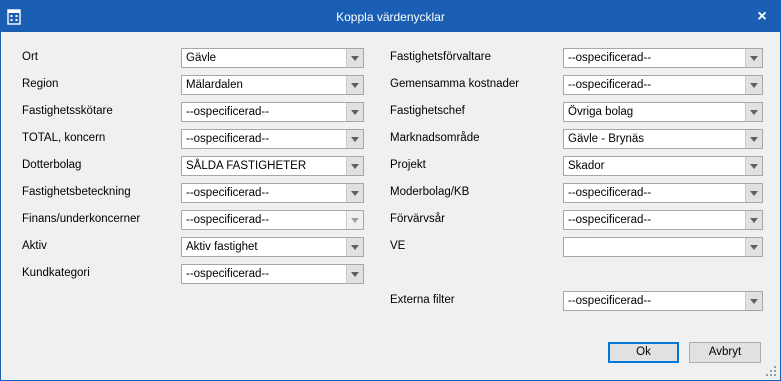 Image resolution: width=781 pixels, height=381 pixels. I want to click on moderbolag-kb-dropdown: --ospecificerad--, so click(663, 193).